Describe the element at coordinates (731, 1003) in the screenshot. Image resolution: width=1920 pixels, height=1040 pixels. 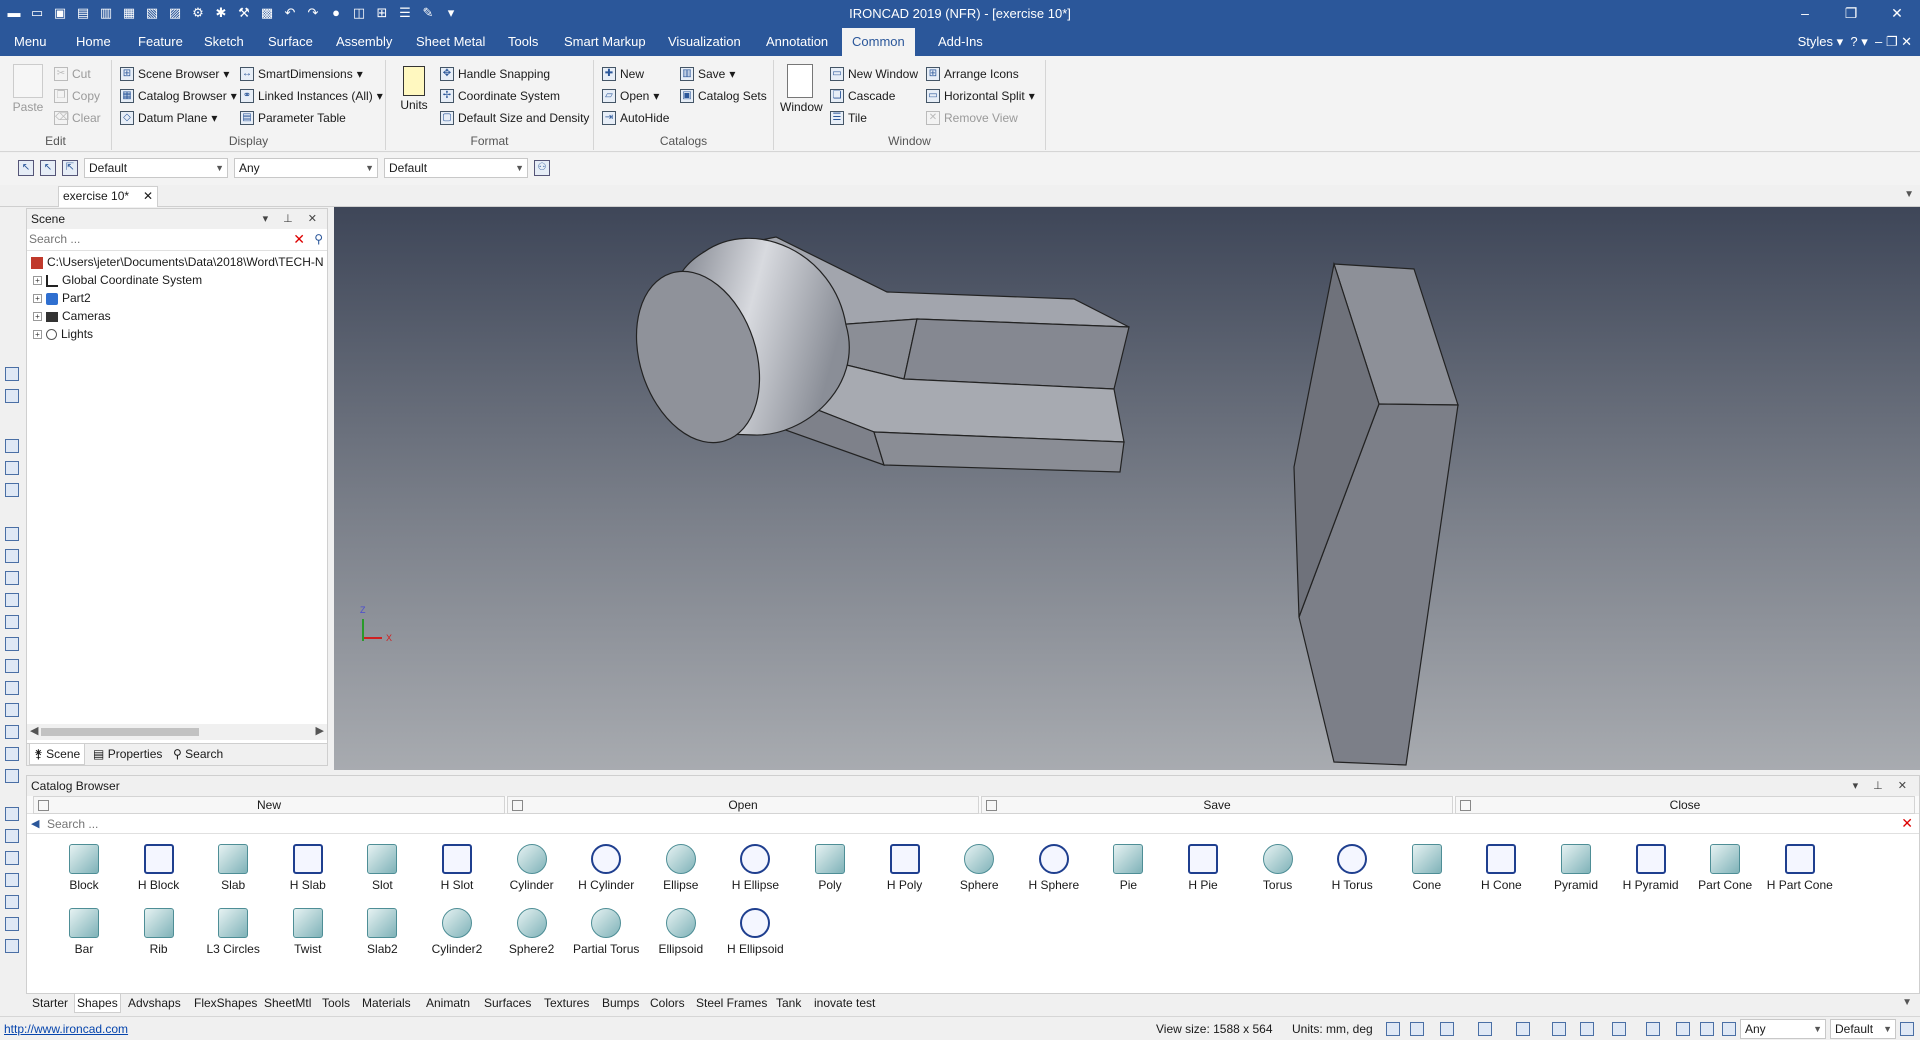
I see `catalog-tab-steel-frames: Steel Frames` at that location.